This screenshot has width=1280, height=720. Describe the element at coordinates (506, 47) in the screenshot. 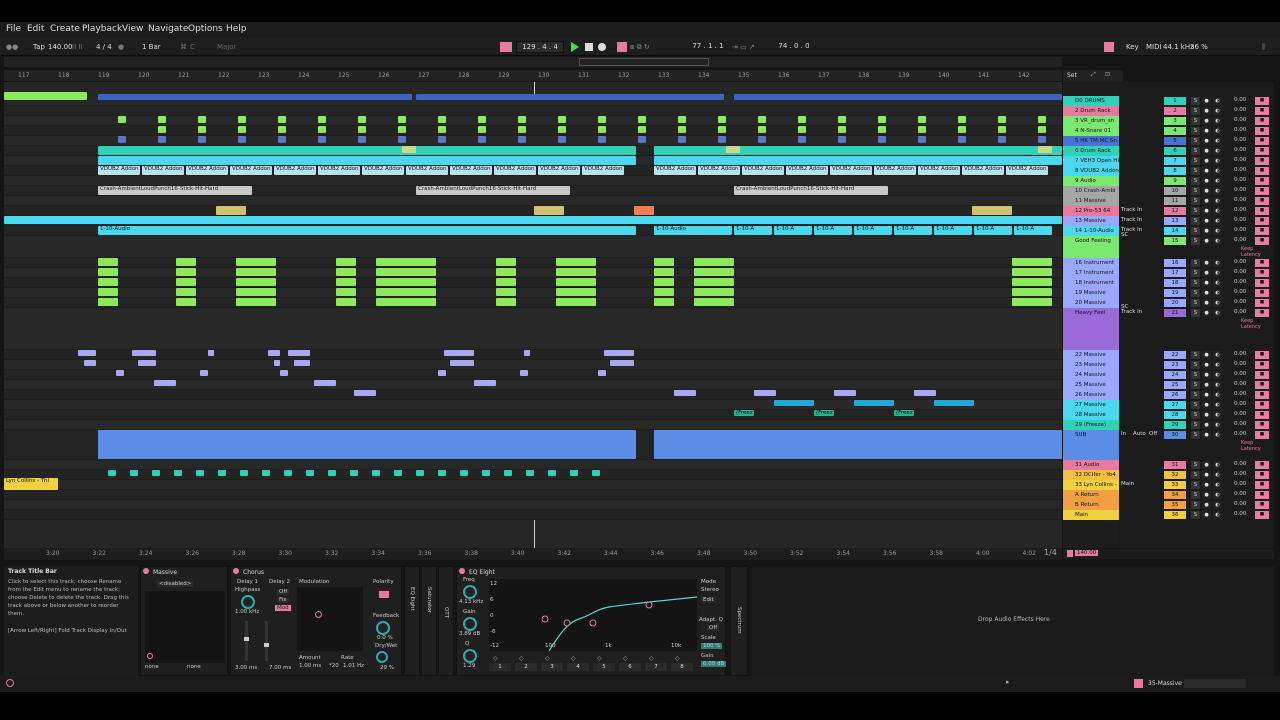

I see `follow-icon` at that location.